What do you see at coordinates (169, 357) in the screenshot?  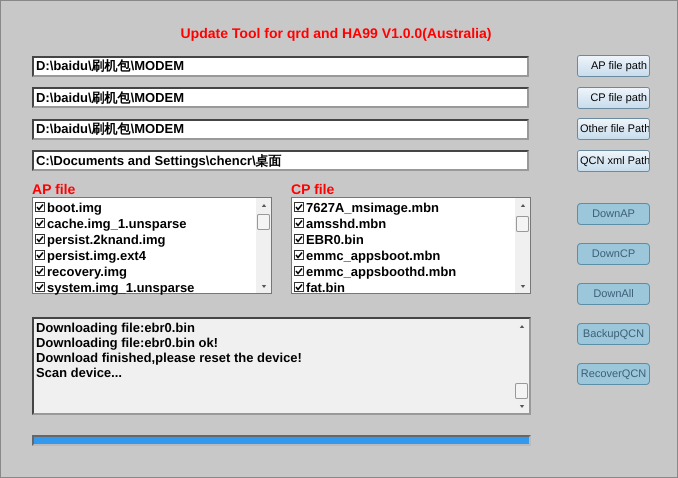 I see `log-line: Download finished,please reset the device!` at bounding box center [169, 357].